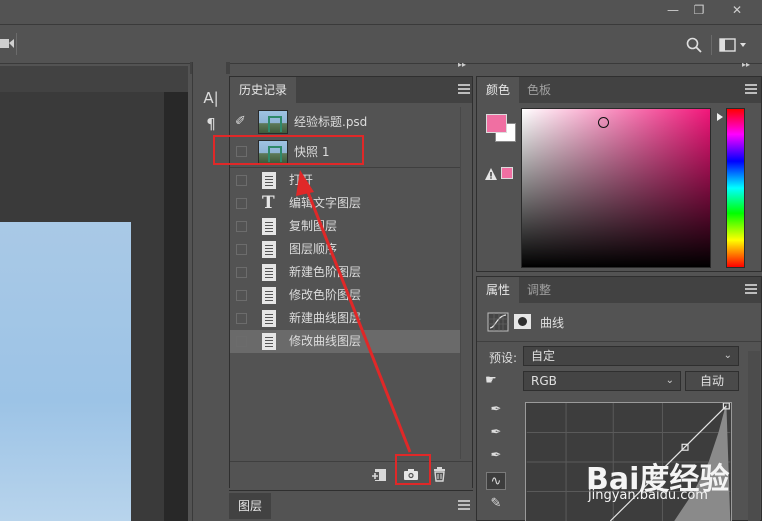 The image size is (762, 521). What do you see at coordinates (631, 356) in the screenshot?
I see `preset-select: 自定 ⌄` at bounding box center [631, 356].